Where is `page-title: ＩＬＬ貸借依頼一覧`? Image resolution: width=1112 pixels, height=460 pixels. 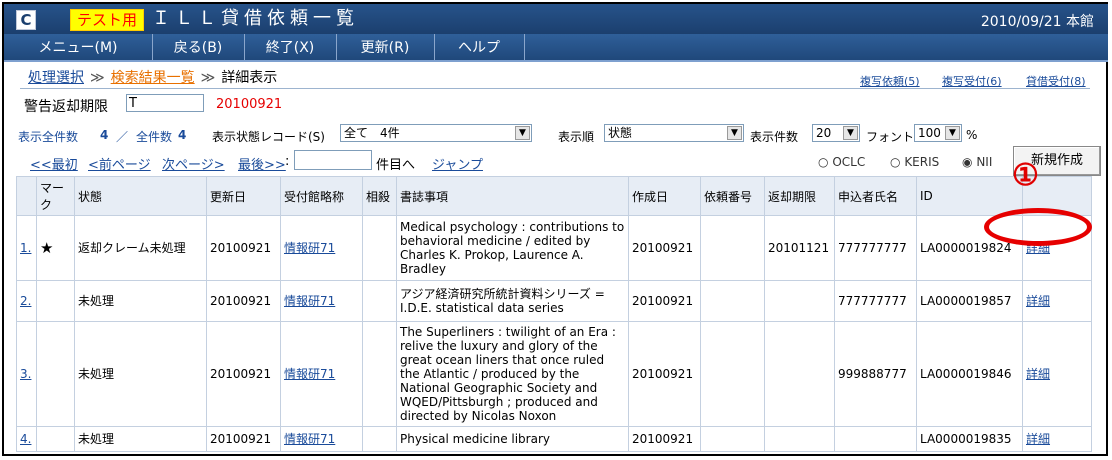 page-title: ＩＬＬ貸借依頼一覧 is located at coordinates (255, 18).